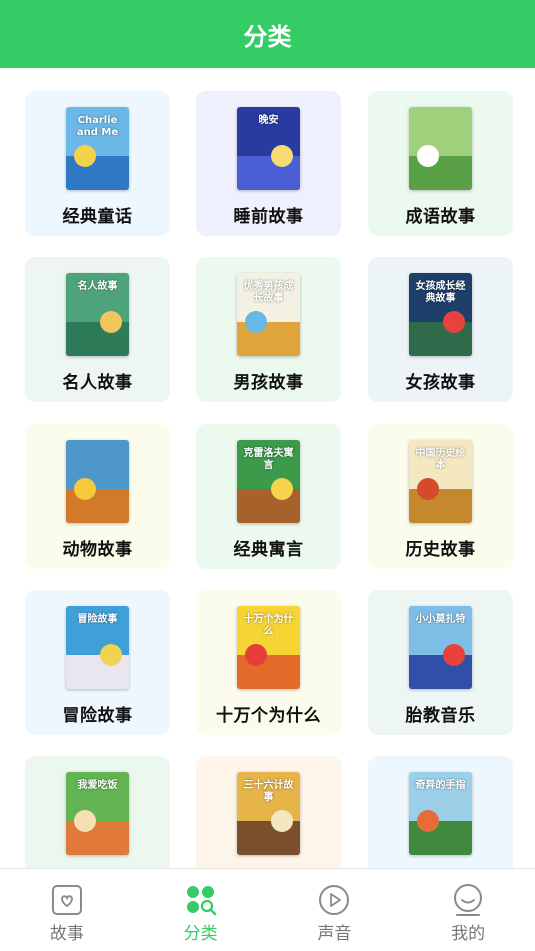  Describe the element at coordinates (97, 619) in the screenshot. I see `cover-title: 冒险故事` at that location.